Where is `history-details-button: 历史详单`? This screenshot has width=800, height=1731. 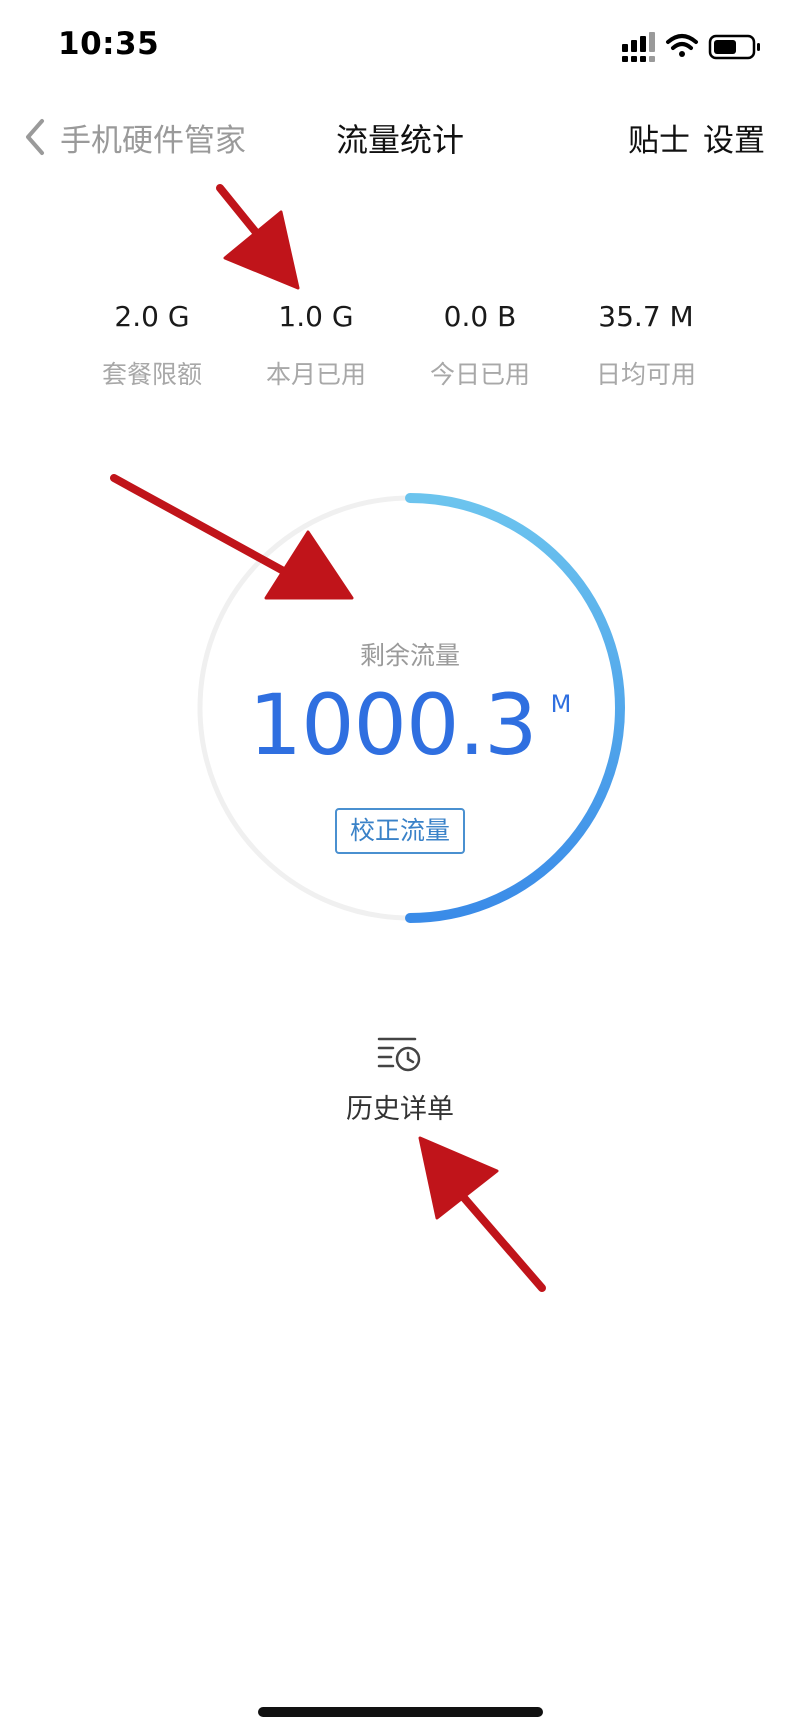
history-details-button: 历史详单 is located at coordinates (400, 1080).